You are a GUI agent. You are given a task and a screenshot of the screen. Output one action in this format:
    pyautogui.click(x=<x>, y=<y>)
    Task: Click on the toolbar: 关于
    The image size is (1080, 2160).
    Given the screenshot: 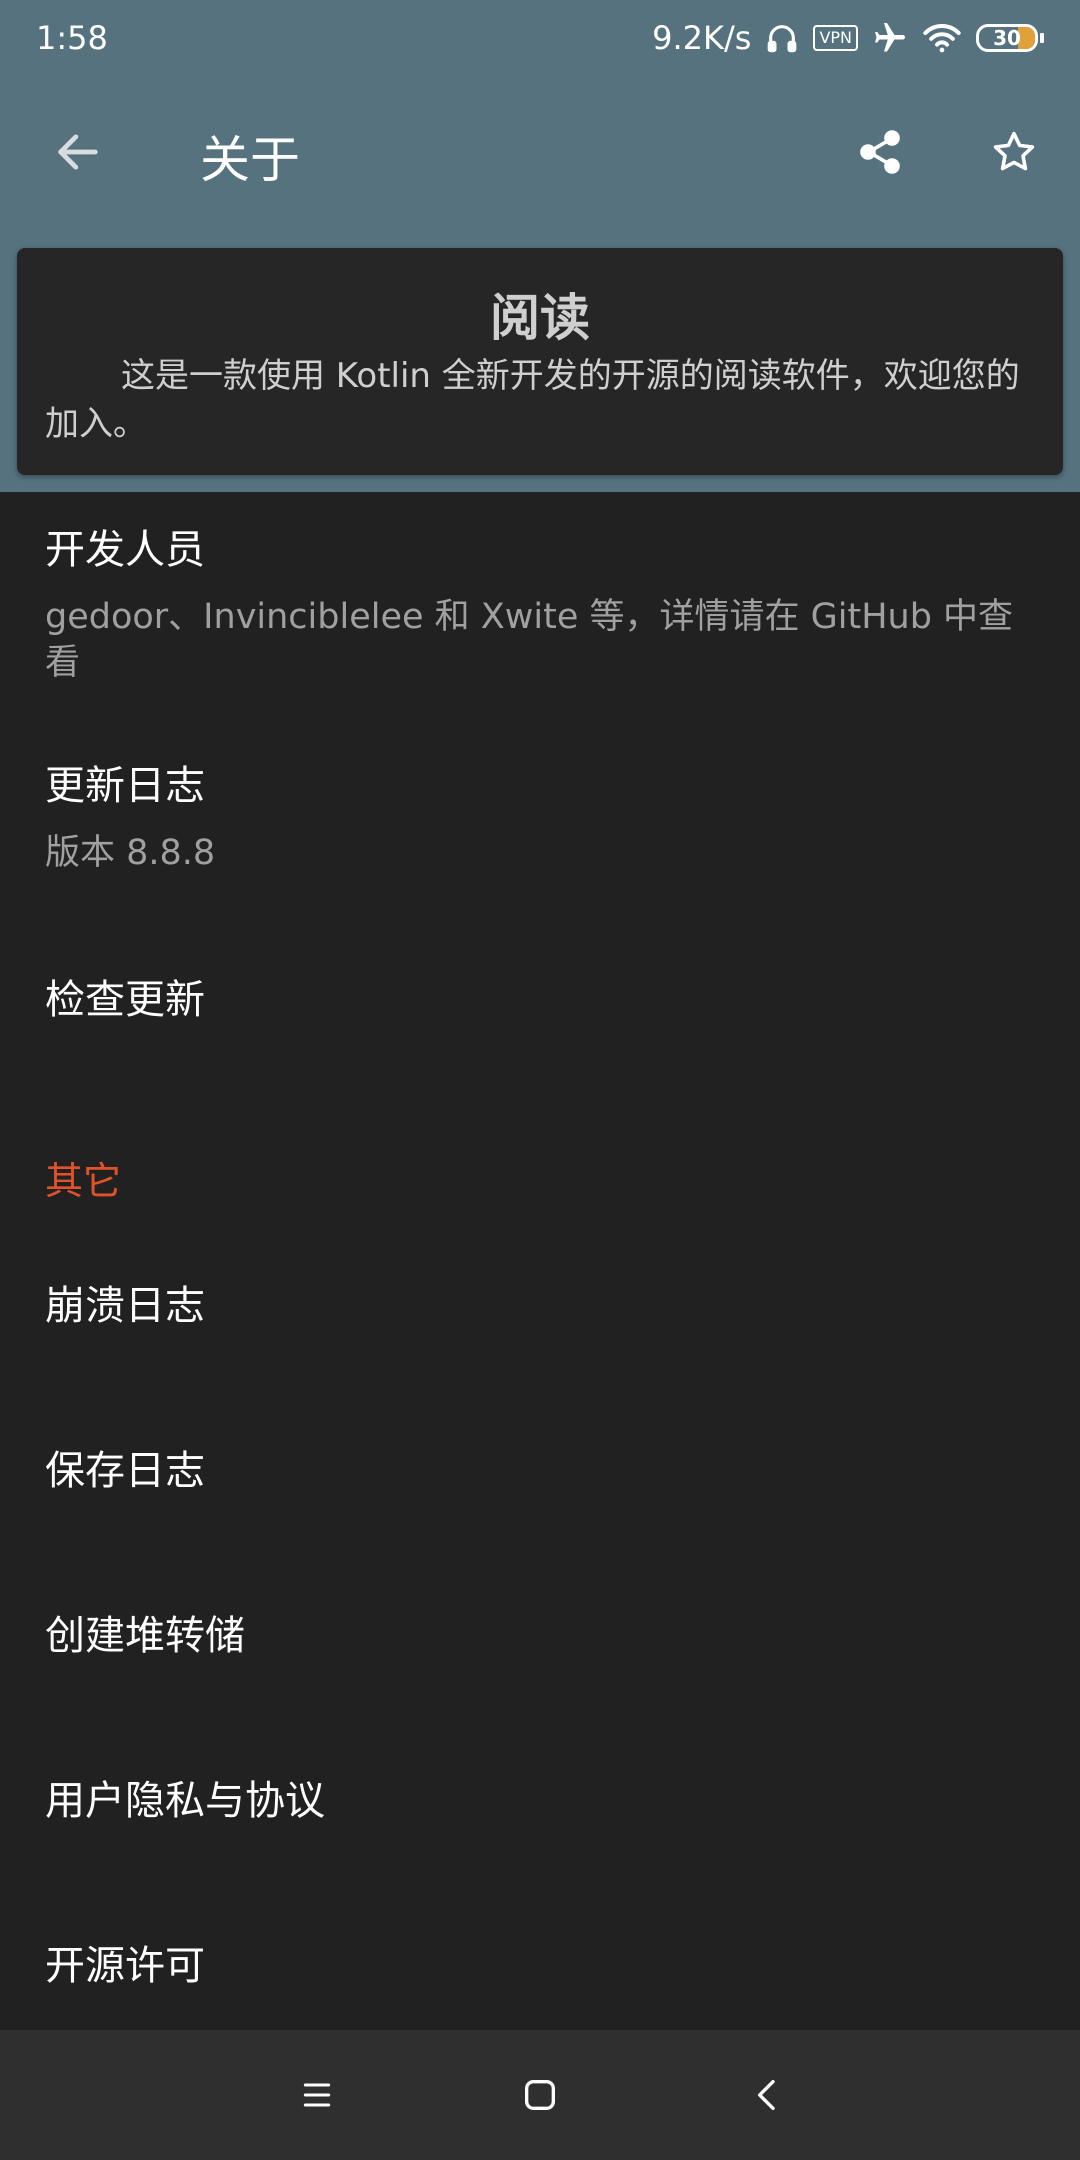 What is the action you would take?
    pyautogui.click(x=540, y=153)
    